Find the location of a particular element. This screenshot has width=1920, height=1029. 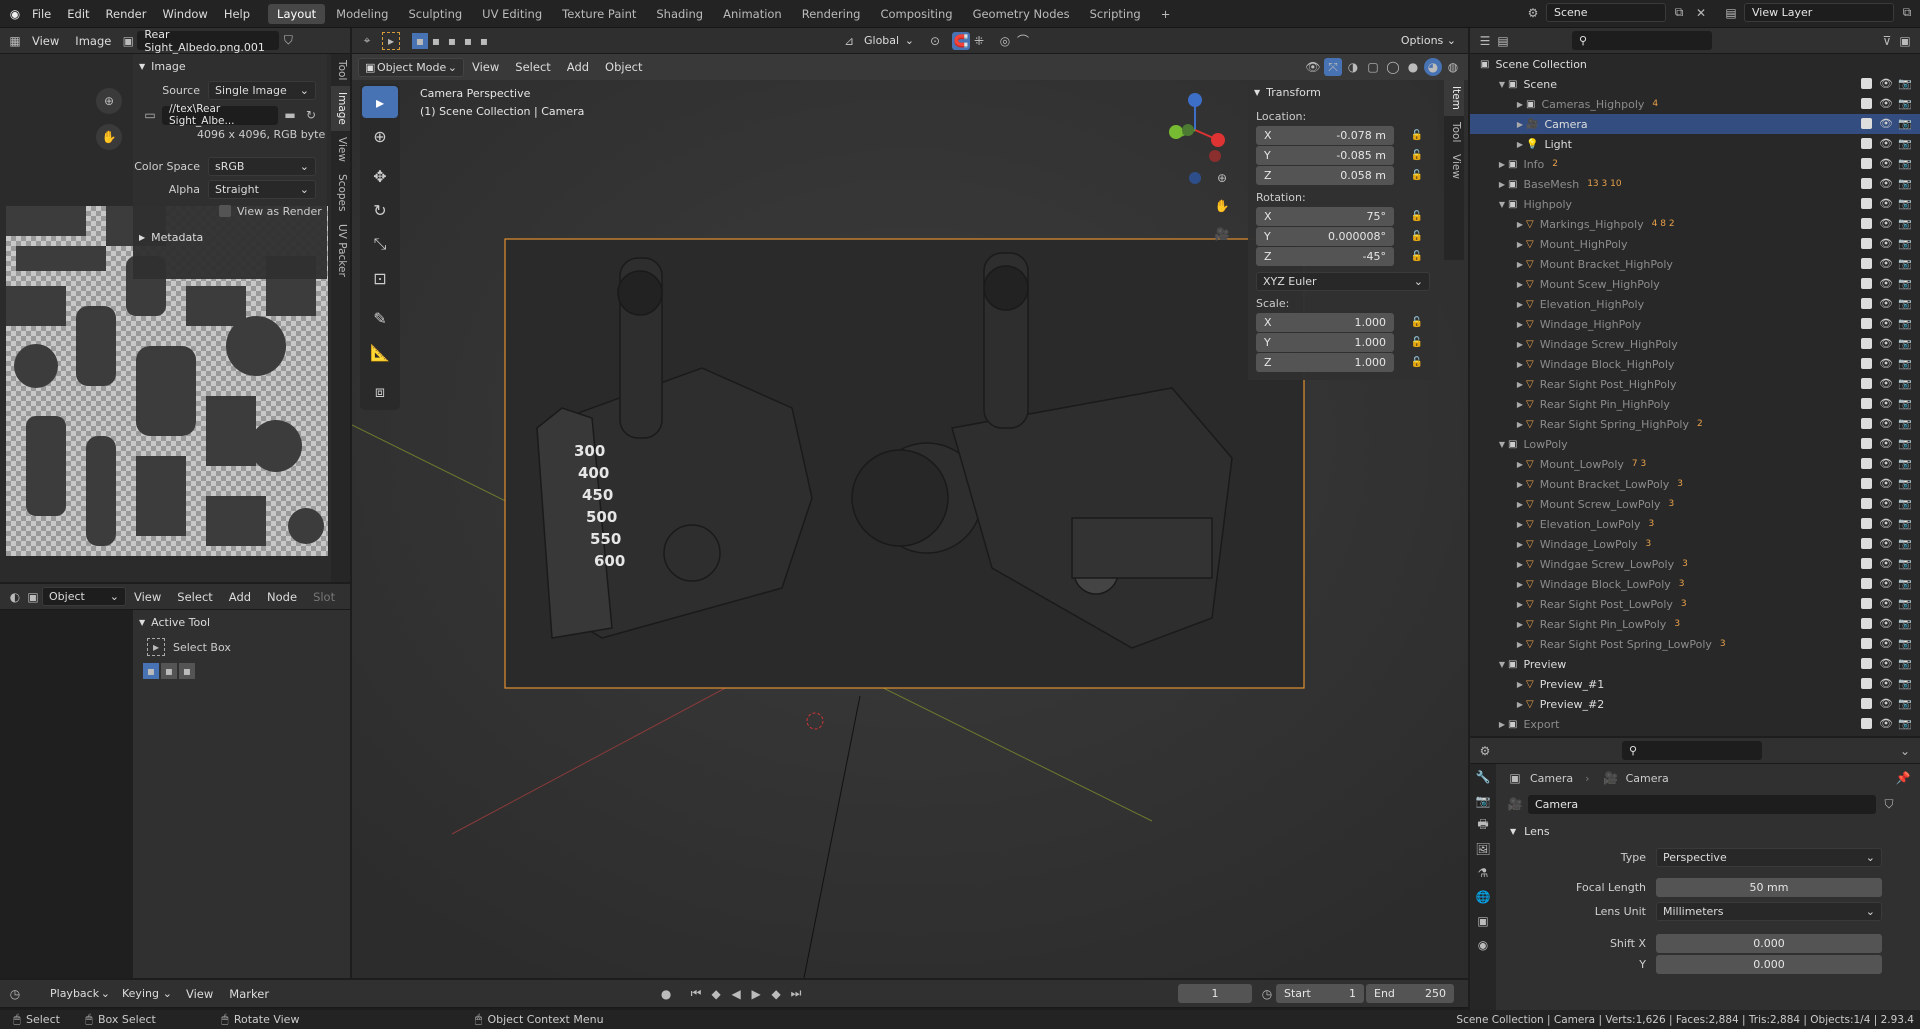

outliner-row: ▶ ▽ Rear Sight Pin_HighPoly 👁 📷 is located at coordinates (1695, 404).